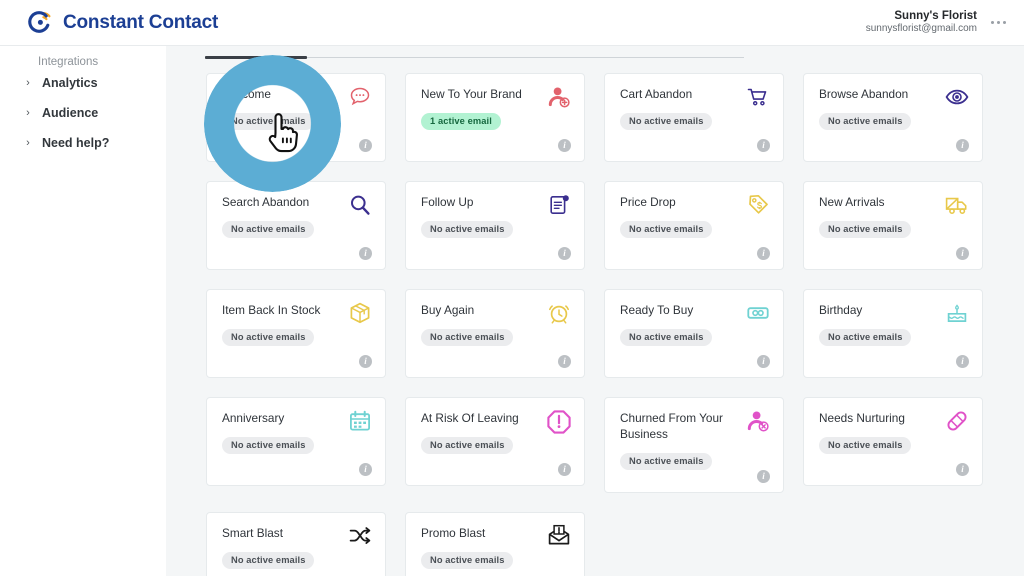 This screenshot has width=1024, height=576. Describe the element at coordinates (921, 29) in the screenshot. I see `account-email-label: sunnysflorist@gmail.com` at that location.